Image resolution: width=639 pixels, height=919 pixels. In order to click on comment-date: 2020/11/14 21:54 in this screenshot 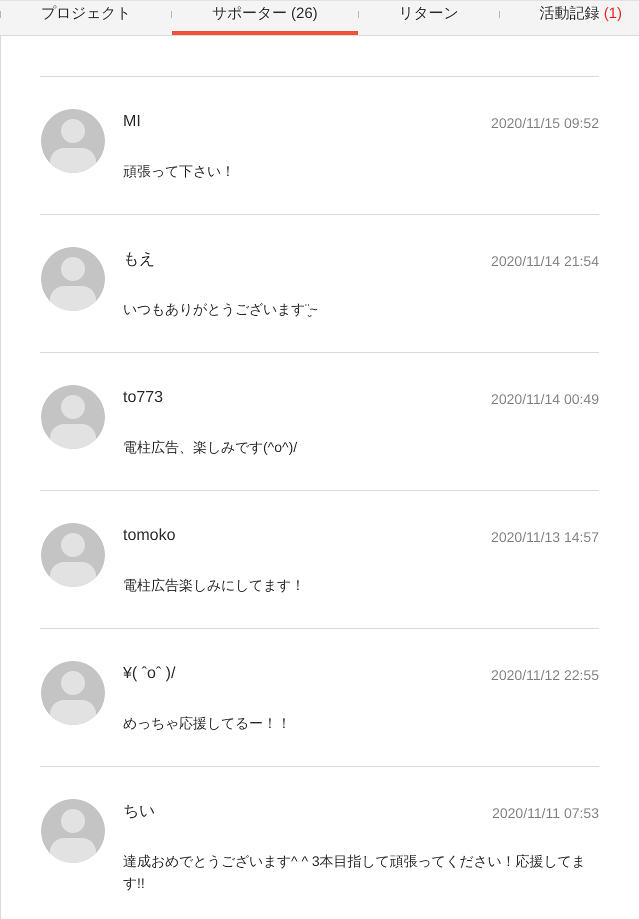, I will do `click(545, 261)`.